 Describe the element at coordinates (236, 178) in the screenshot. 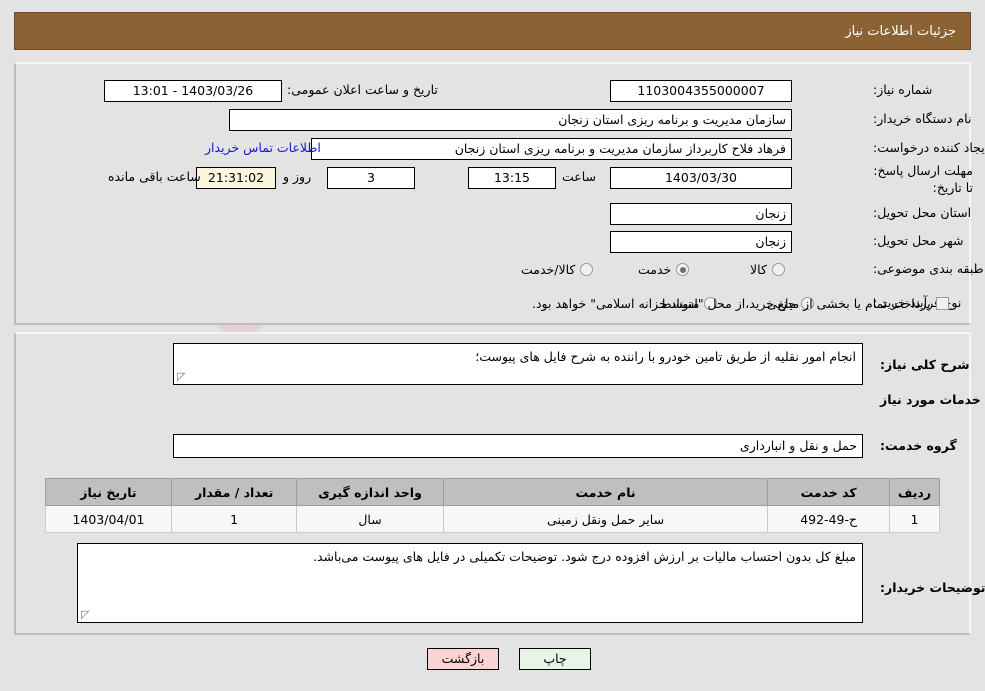

I see `countdown-field: 21:31:02` at that location.